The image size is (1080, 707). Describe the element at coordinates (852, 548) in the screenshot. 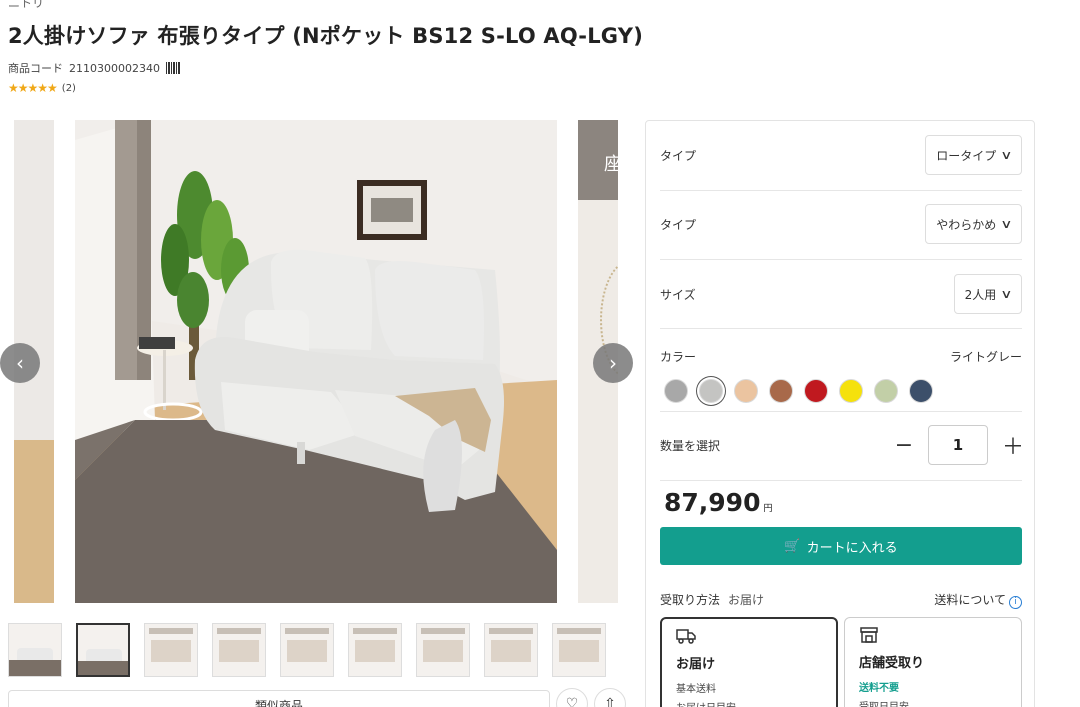

I see `add-to-cart-label: カートに入れる` at that location.